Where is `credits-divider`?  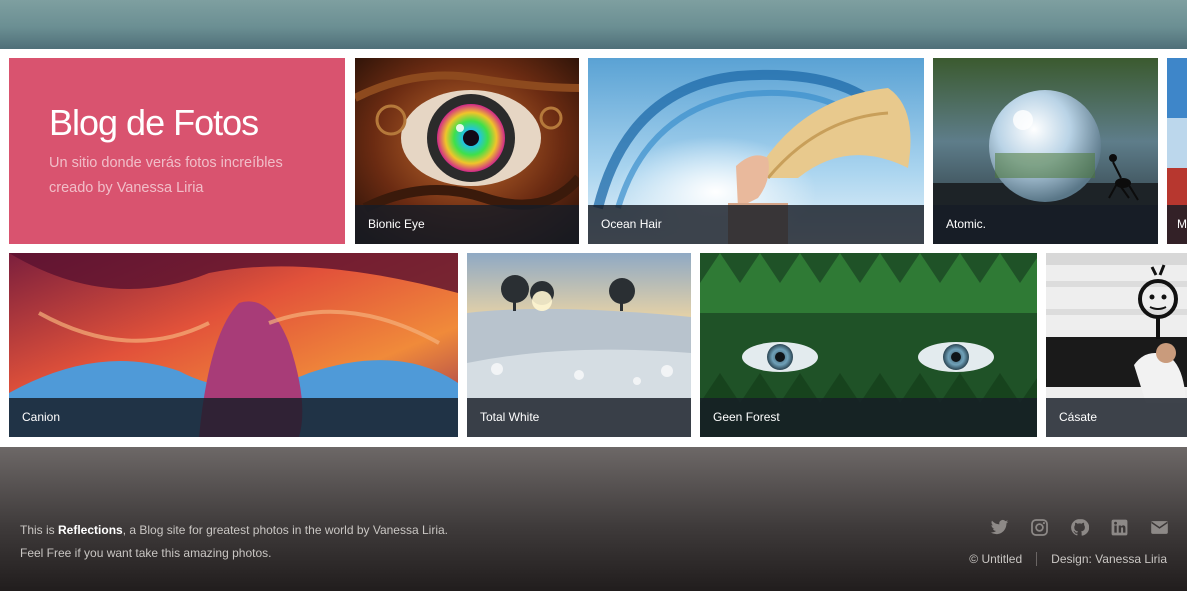 credits-divider is located at coordinates (1037, 559).